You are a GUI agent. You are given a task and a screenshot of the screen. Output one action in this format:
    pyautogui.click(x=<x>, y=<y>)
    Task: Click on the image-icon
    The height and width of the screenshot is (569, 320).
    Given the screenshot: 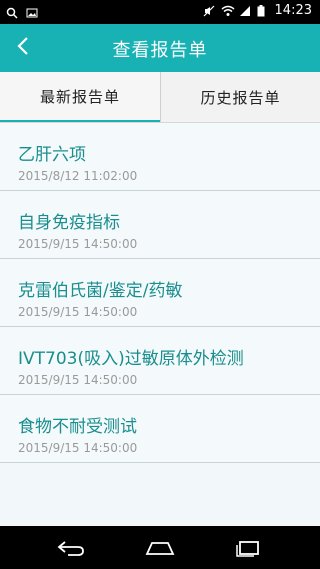 What is the action you would take?
    pyautogui.click(x=32, y=11)
    